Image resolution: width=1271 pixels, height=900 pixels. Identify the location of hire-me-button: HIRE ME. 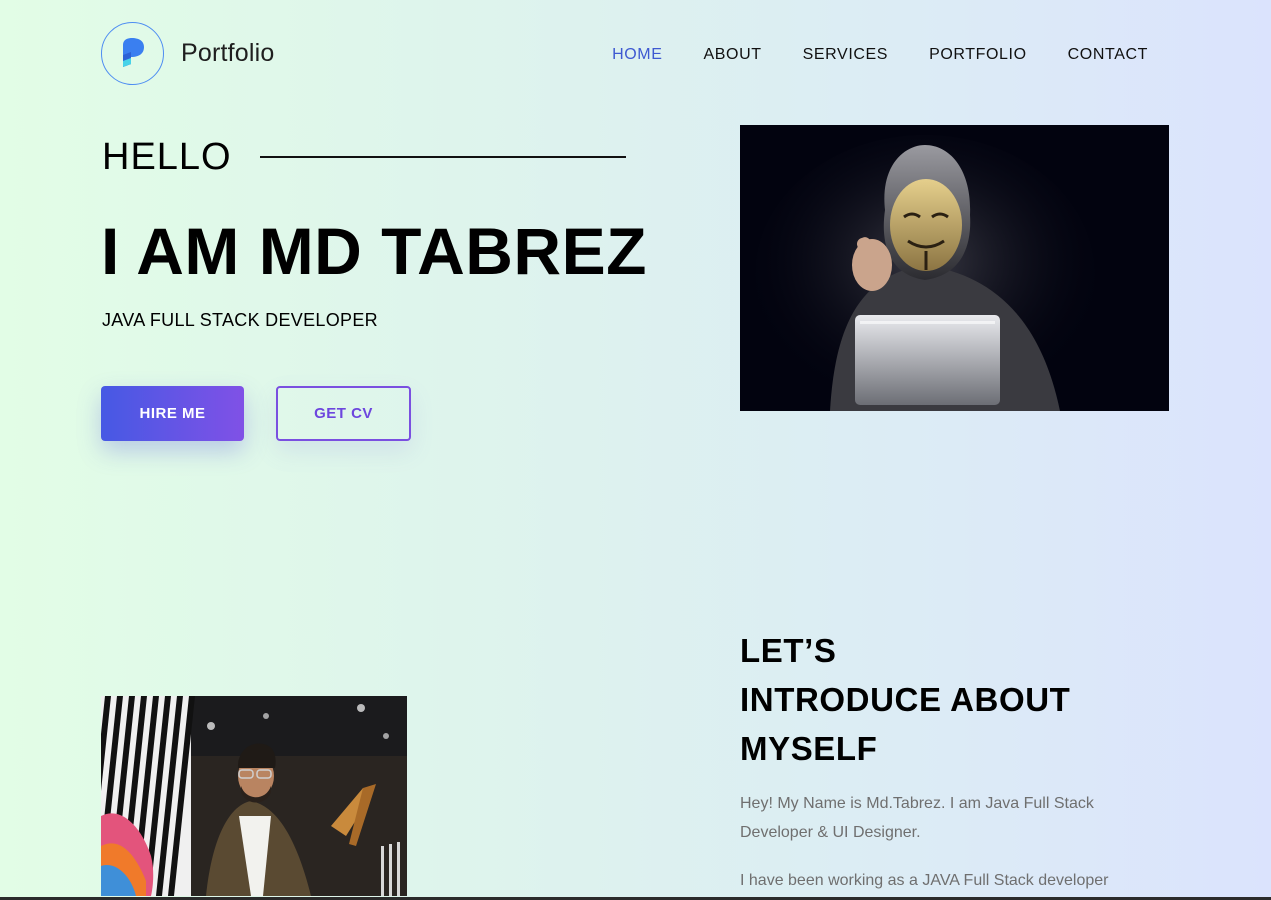
(172, 413).